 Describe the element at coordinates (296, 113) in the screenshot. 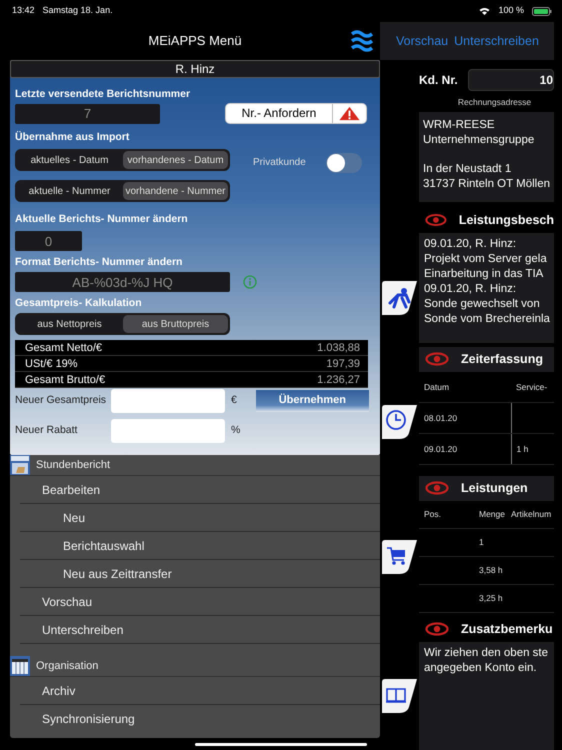

I see `request-number-button: Nr.- Anfordern` at that location.